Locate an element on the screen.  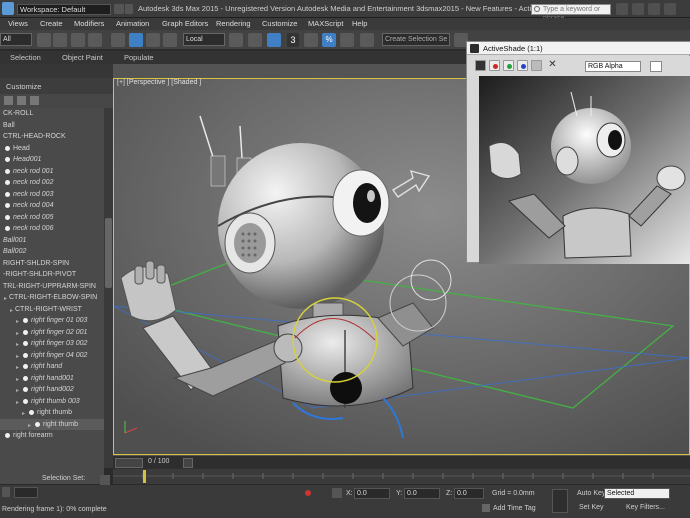
scene-tree-item: Ball001 is located at coordinates (52, 241).